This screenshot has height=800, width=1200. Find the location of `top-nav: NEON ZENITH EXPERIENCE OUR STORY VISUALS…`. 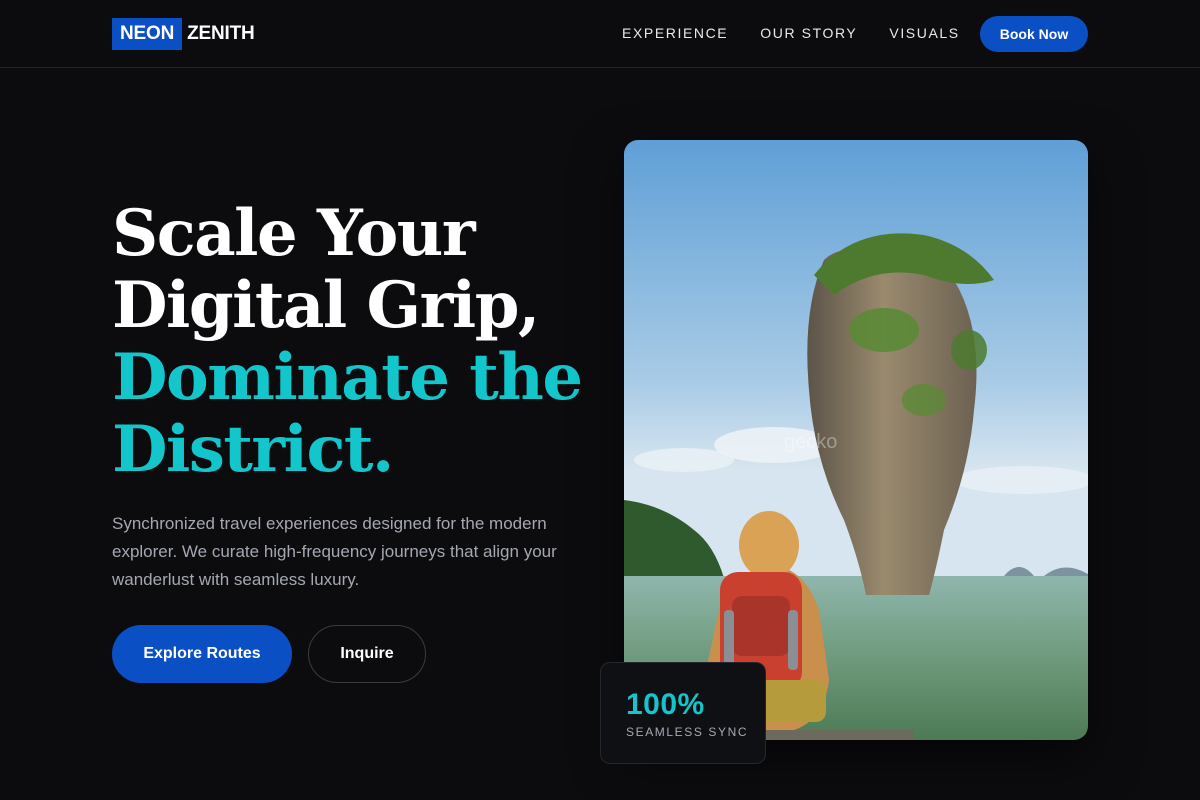

top-nav: NEON ZENITH EXPERIENCE OUR STORY VISUALS… is located at coordinates (600, 34).